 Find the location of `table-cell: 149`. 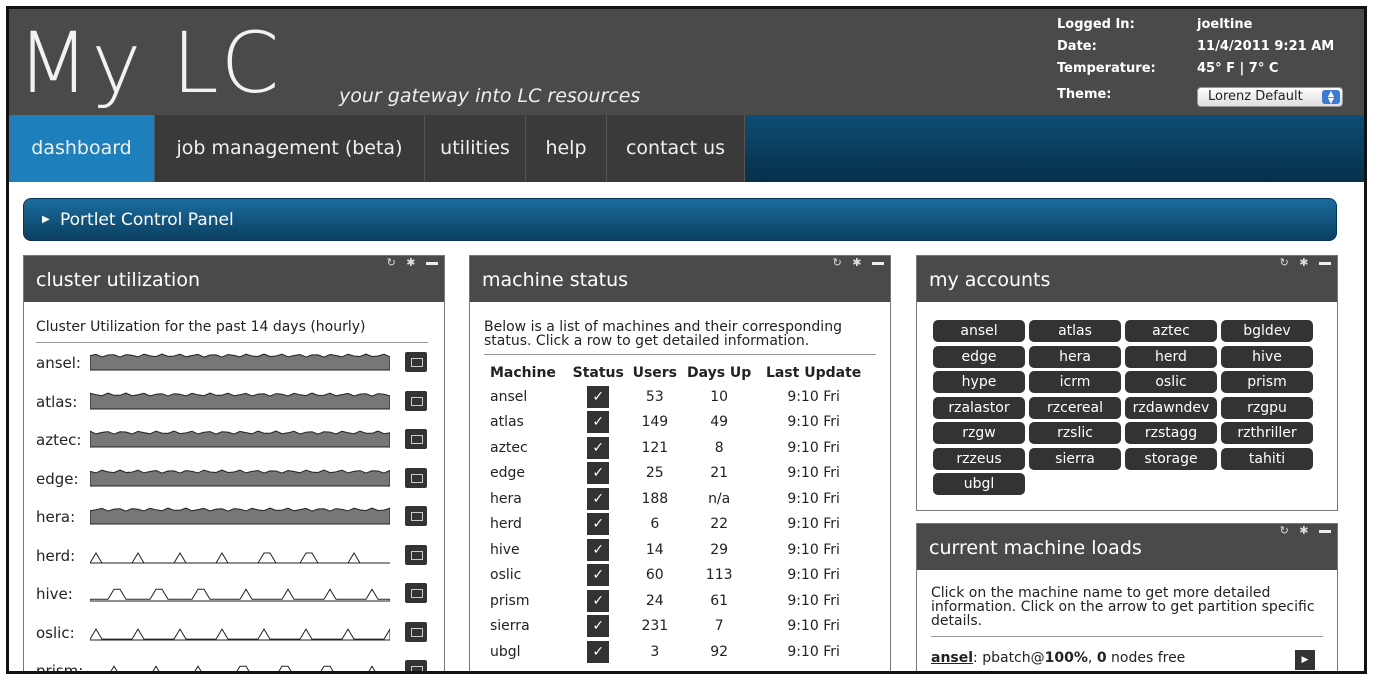

table-cell: 149 is located at coordinates (655, 422).